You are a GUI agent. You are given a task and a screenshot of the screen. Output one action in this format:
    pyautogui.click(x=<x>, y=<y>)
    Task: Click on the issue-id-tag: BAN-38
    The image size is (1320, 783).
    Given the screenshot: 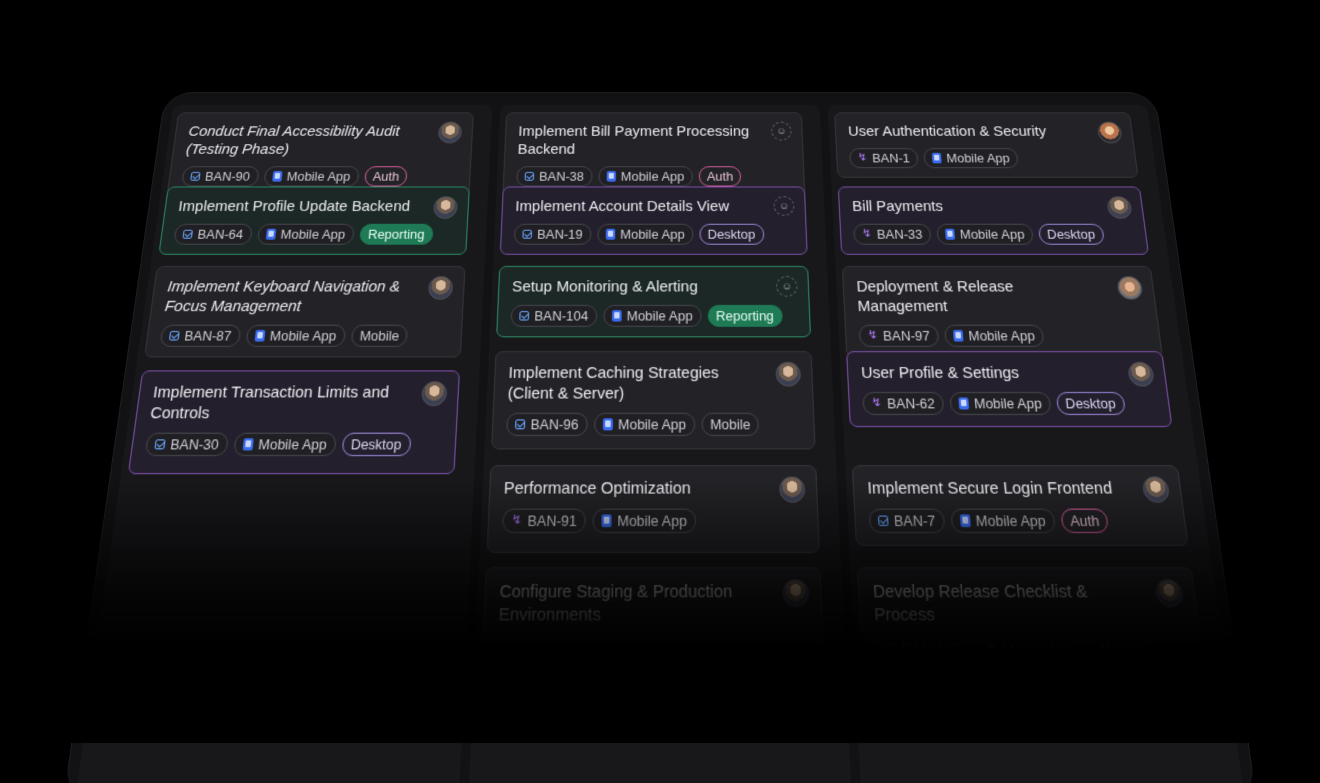 What is the action you would take?
    pyautogui.click(x=554, y=176)
    